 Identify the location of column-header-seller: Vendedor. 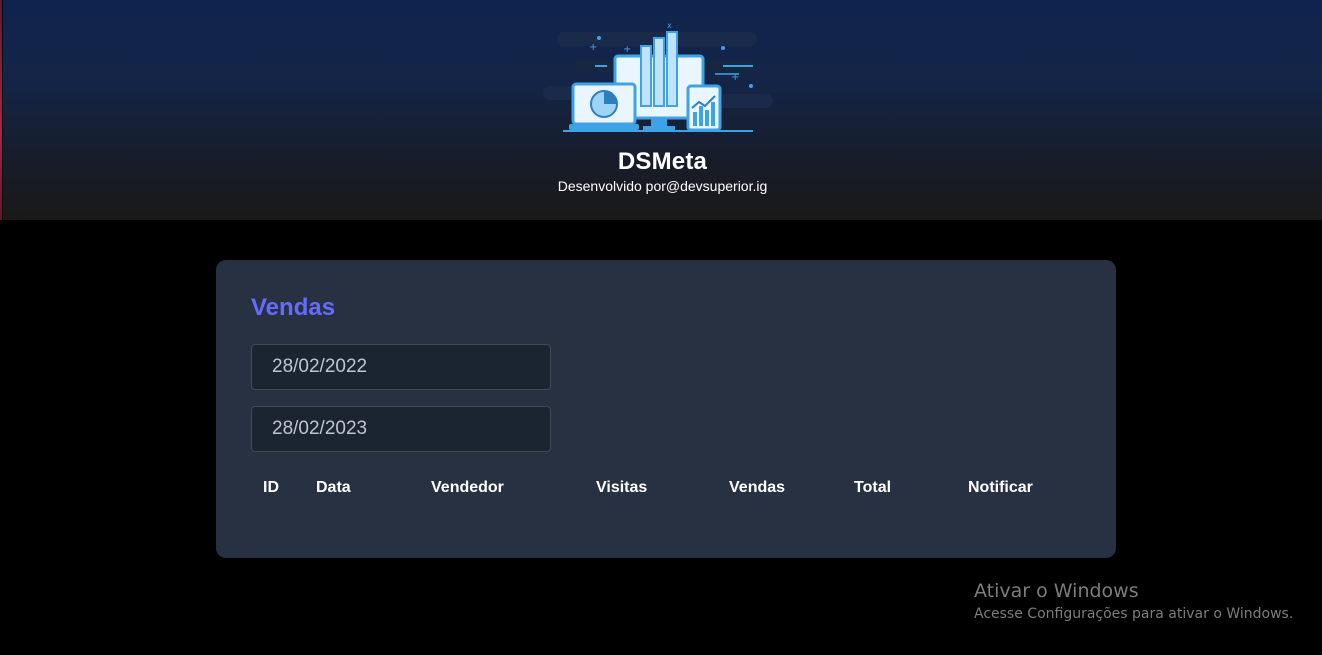
(467, 487).